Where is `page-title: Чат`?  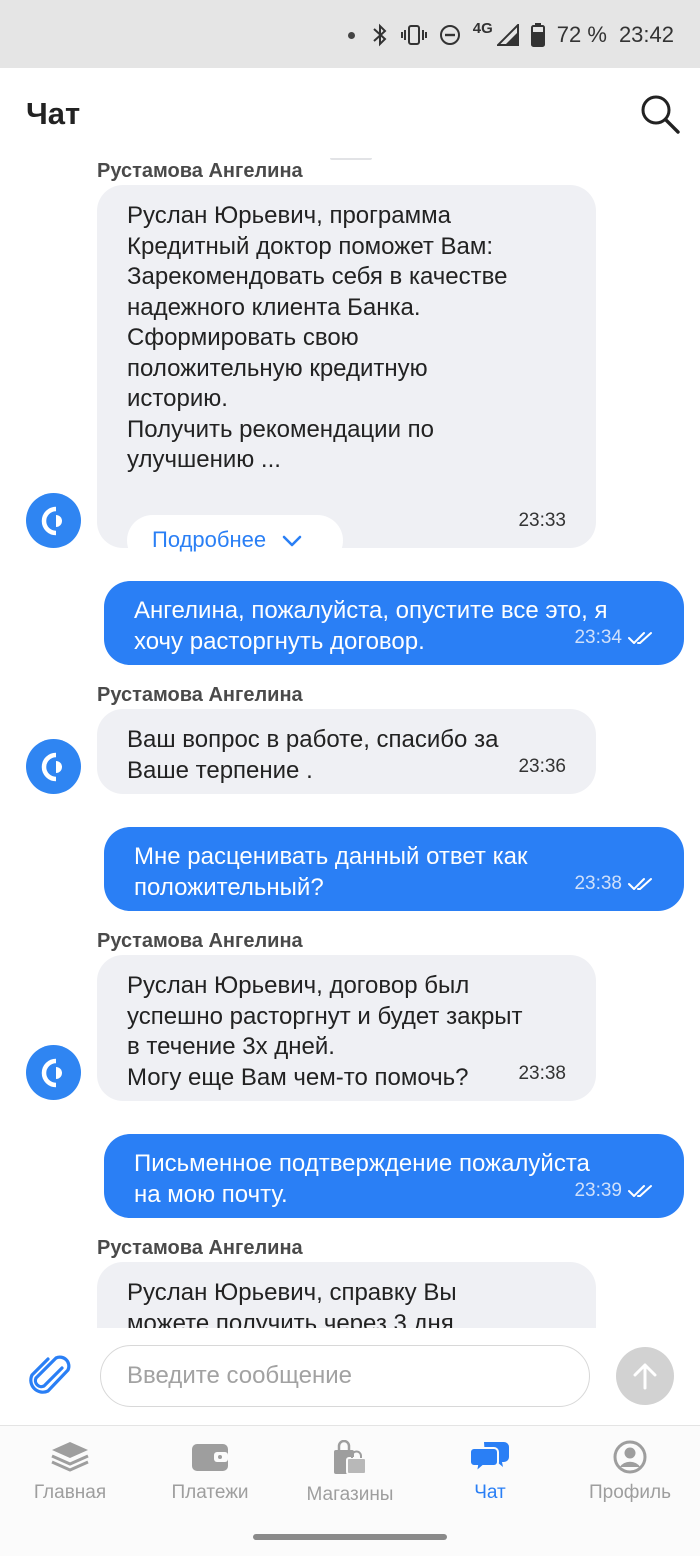
page-title: Чат is located at coordinates (53, 113).